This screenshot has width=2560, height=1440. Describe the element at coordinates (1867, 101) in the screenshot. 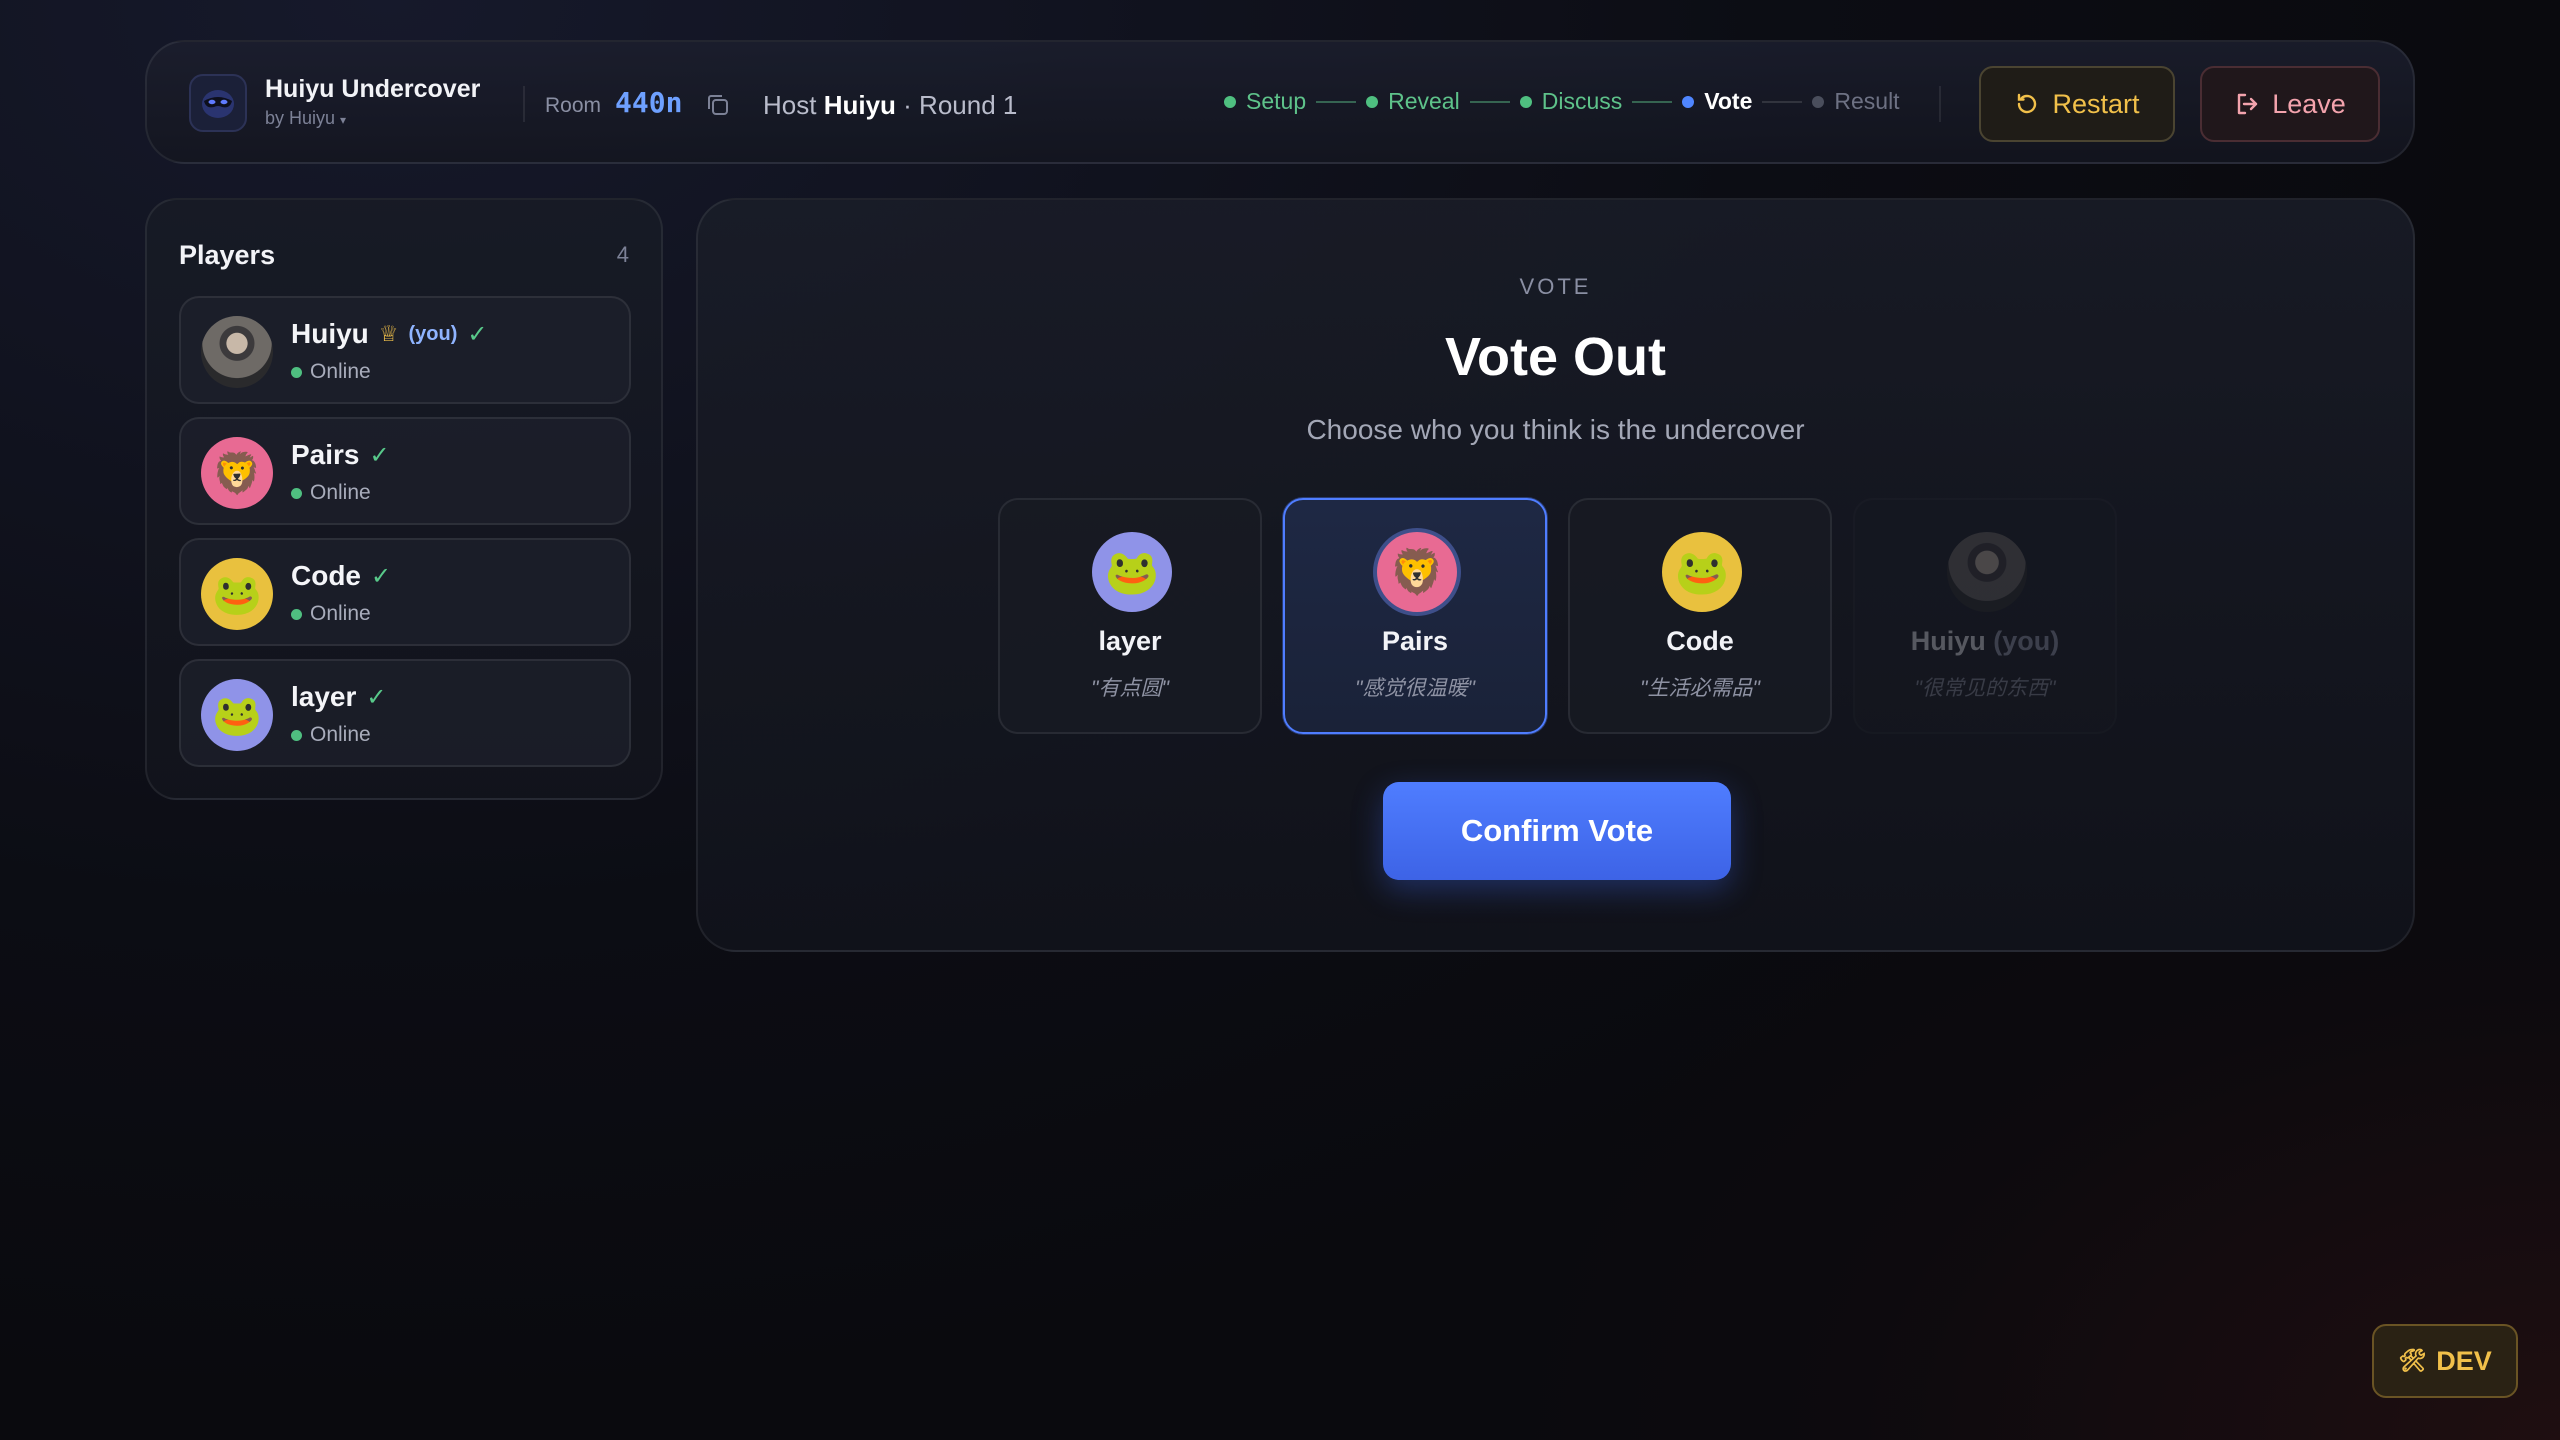

I see `step-label: Result` at that location.